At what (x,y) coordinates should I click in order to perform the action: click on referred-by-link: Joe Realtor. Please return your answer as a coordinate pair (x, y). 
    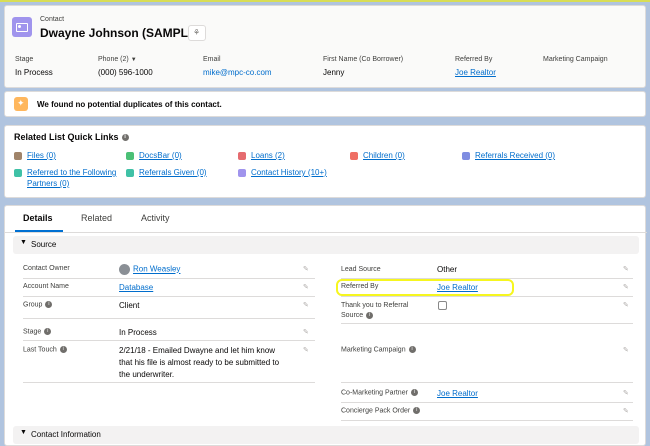
    Looking at the image, I should click on (475, 72).